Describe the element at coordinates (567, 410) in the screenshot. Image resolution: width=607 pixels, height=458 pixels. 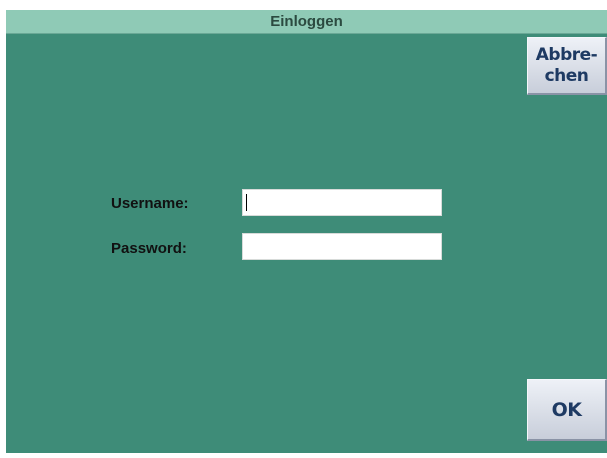
I see `ok-button: OK` at that location.